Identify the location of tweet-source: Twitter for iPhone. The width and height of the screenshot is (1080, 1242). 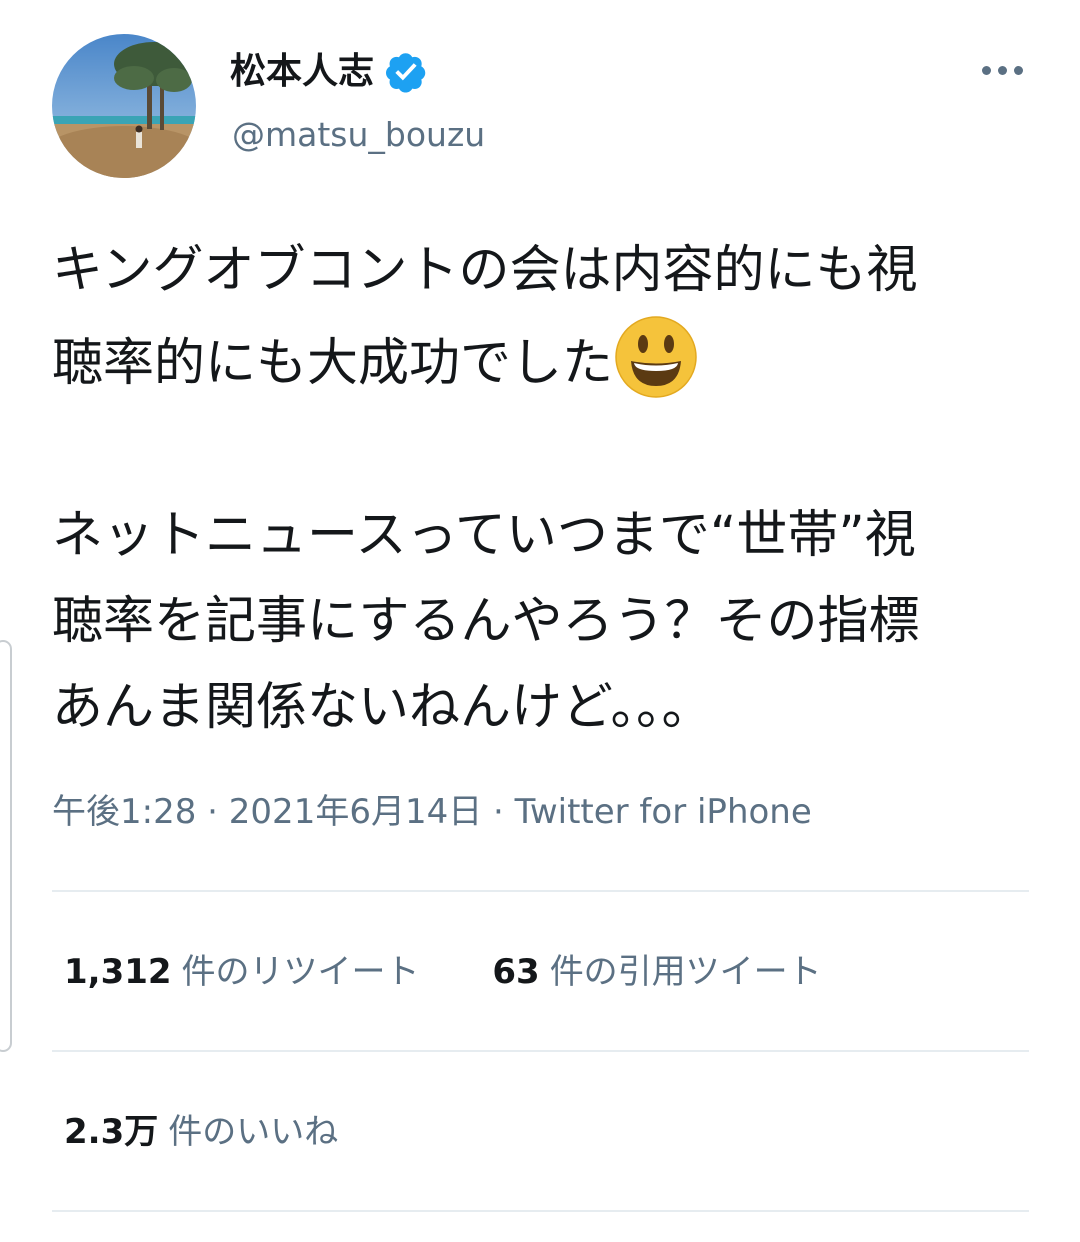
(663, 812).